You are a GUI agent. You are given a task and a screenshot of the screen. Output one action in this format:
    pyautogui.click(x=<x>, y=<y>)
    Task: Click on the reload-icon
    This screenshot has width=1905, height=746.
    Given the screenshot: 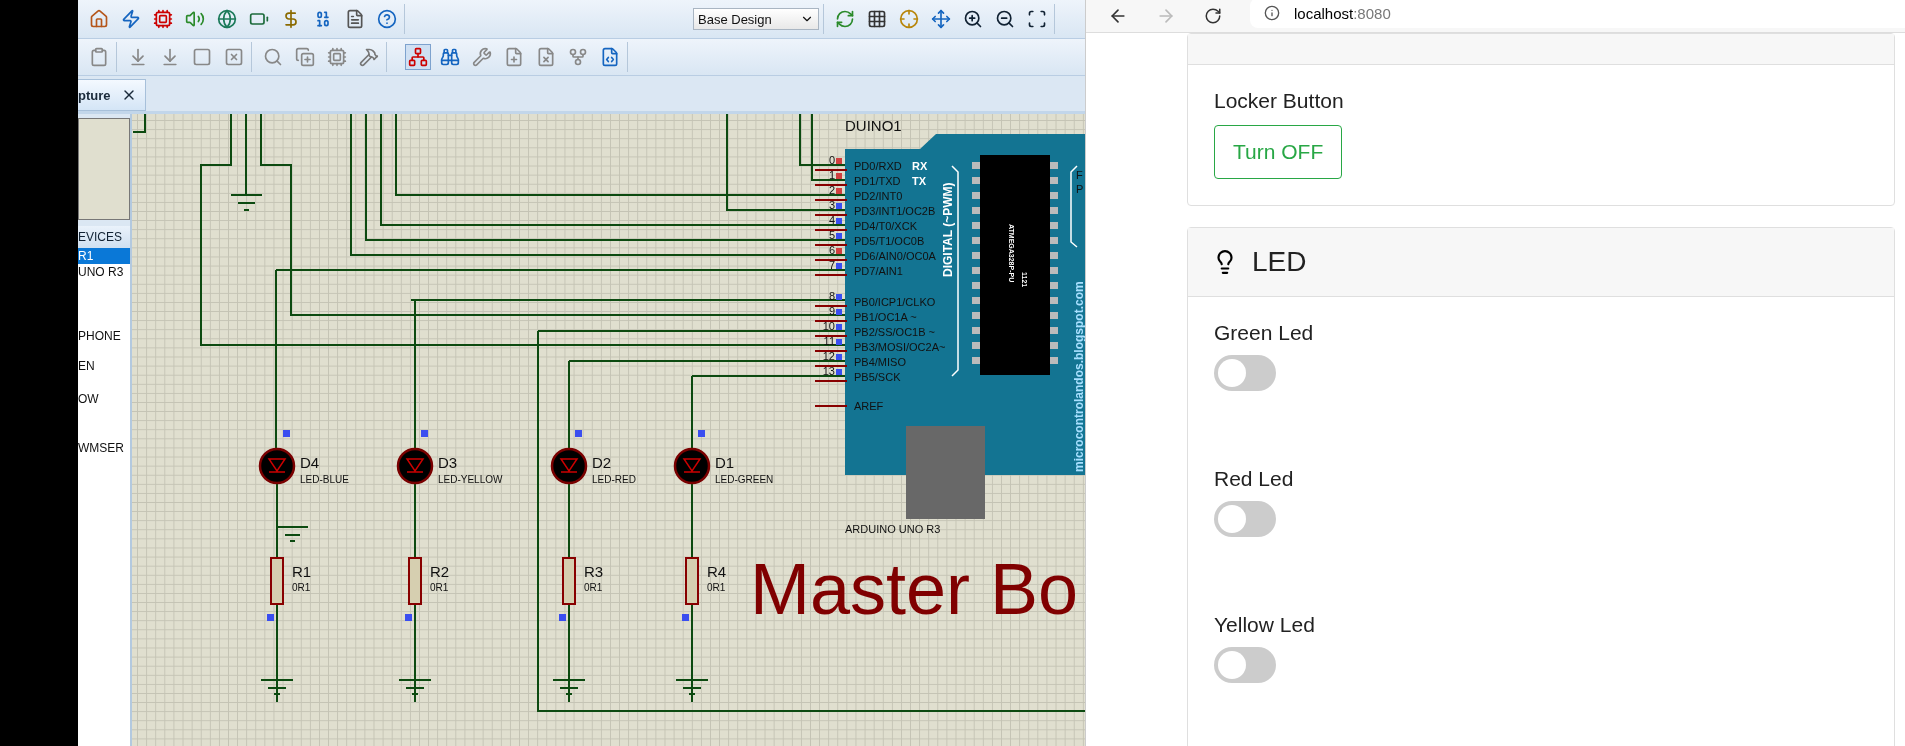 What is the action you would take?
    pyautogui.click(x=1213, y=16)
    